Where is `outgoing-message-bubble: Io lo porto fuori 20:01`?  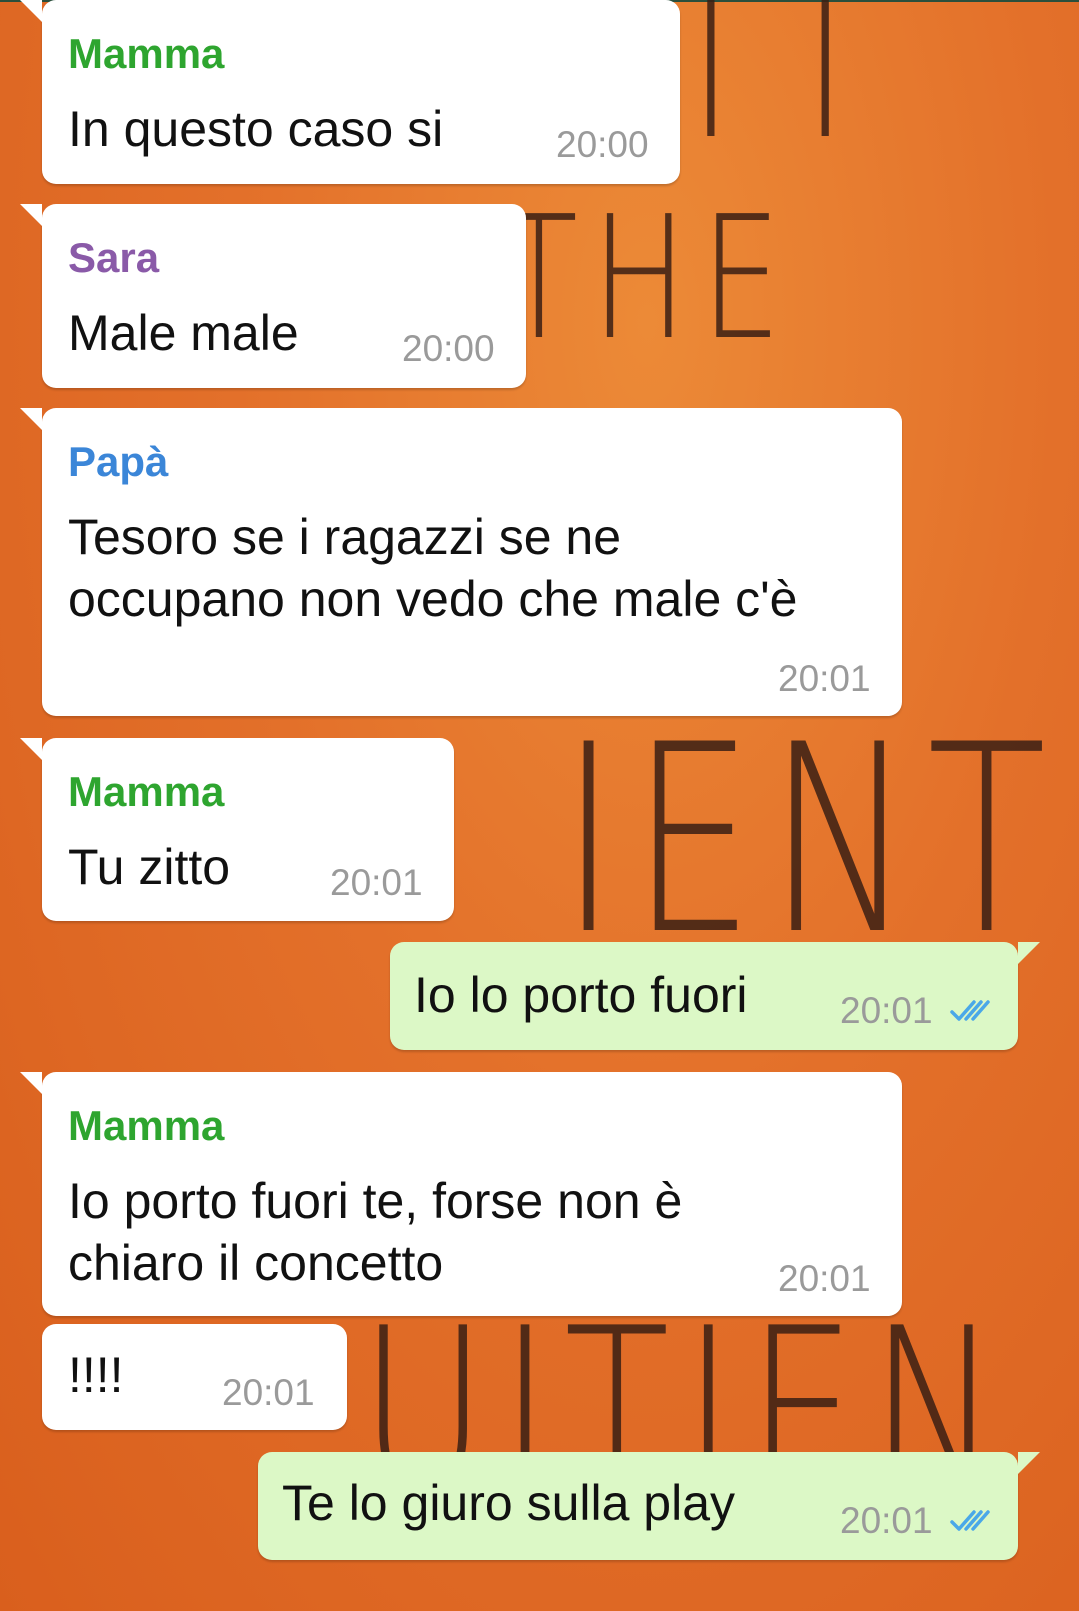
outgoing-message-bubble: Io lo porto fuori 20:01 is located at coordinates (715, 996).